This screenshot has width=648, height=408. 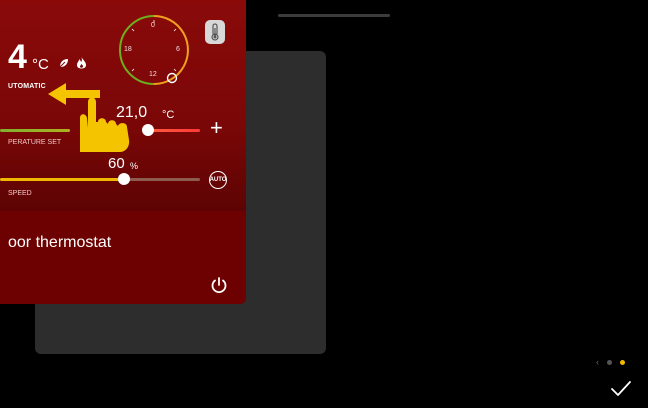 I want to click on power-button, so click(x=219, y=287).